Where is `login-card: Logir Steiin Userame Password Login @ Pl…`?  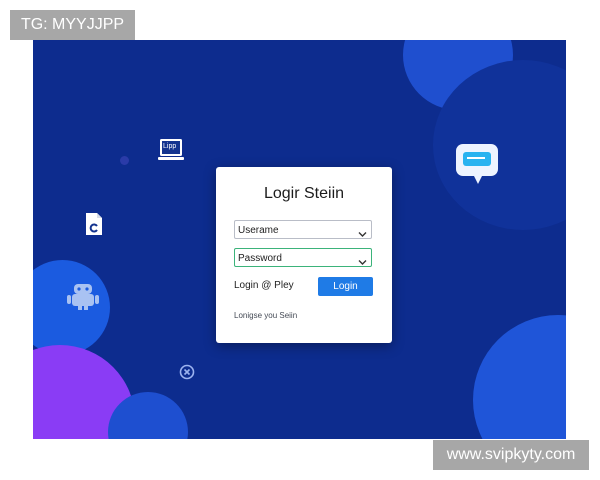 login-card: Logir Steiin Userame Password Login @ Pl… is located at coordinates (304, 255).